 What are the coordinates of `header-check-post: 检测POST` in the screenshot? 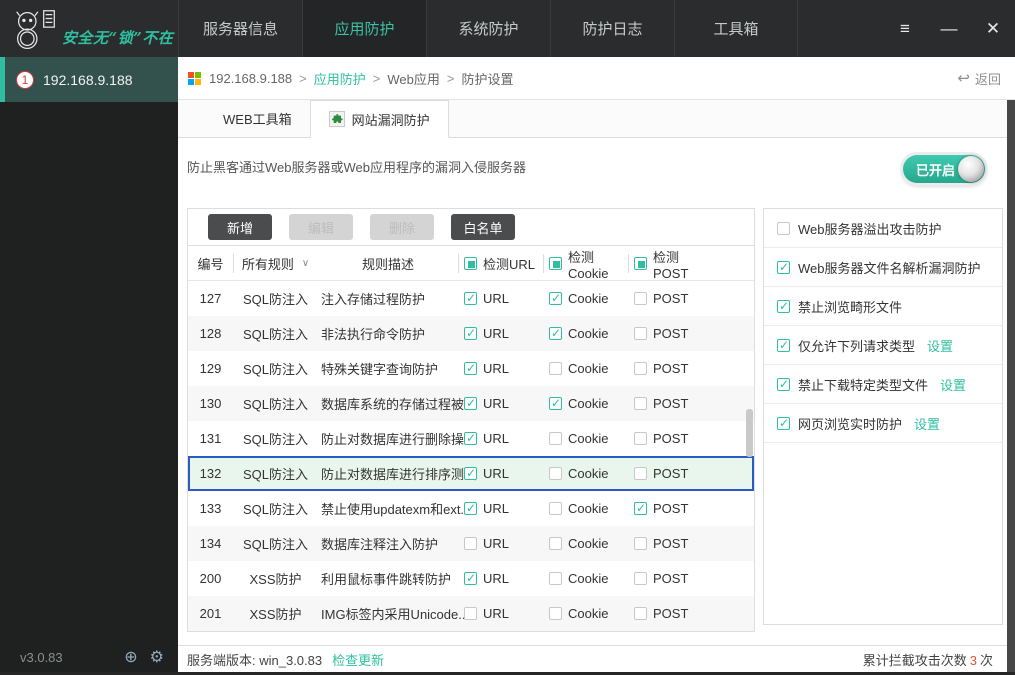 It's located at (670, 263).